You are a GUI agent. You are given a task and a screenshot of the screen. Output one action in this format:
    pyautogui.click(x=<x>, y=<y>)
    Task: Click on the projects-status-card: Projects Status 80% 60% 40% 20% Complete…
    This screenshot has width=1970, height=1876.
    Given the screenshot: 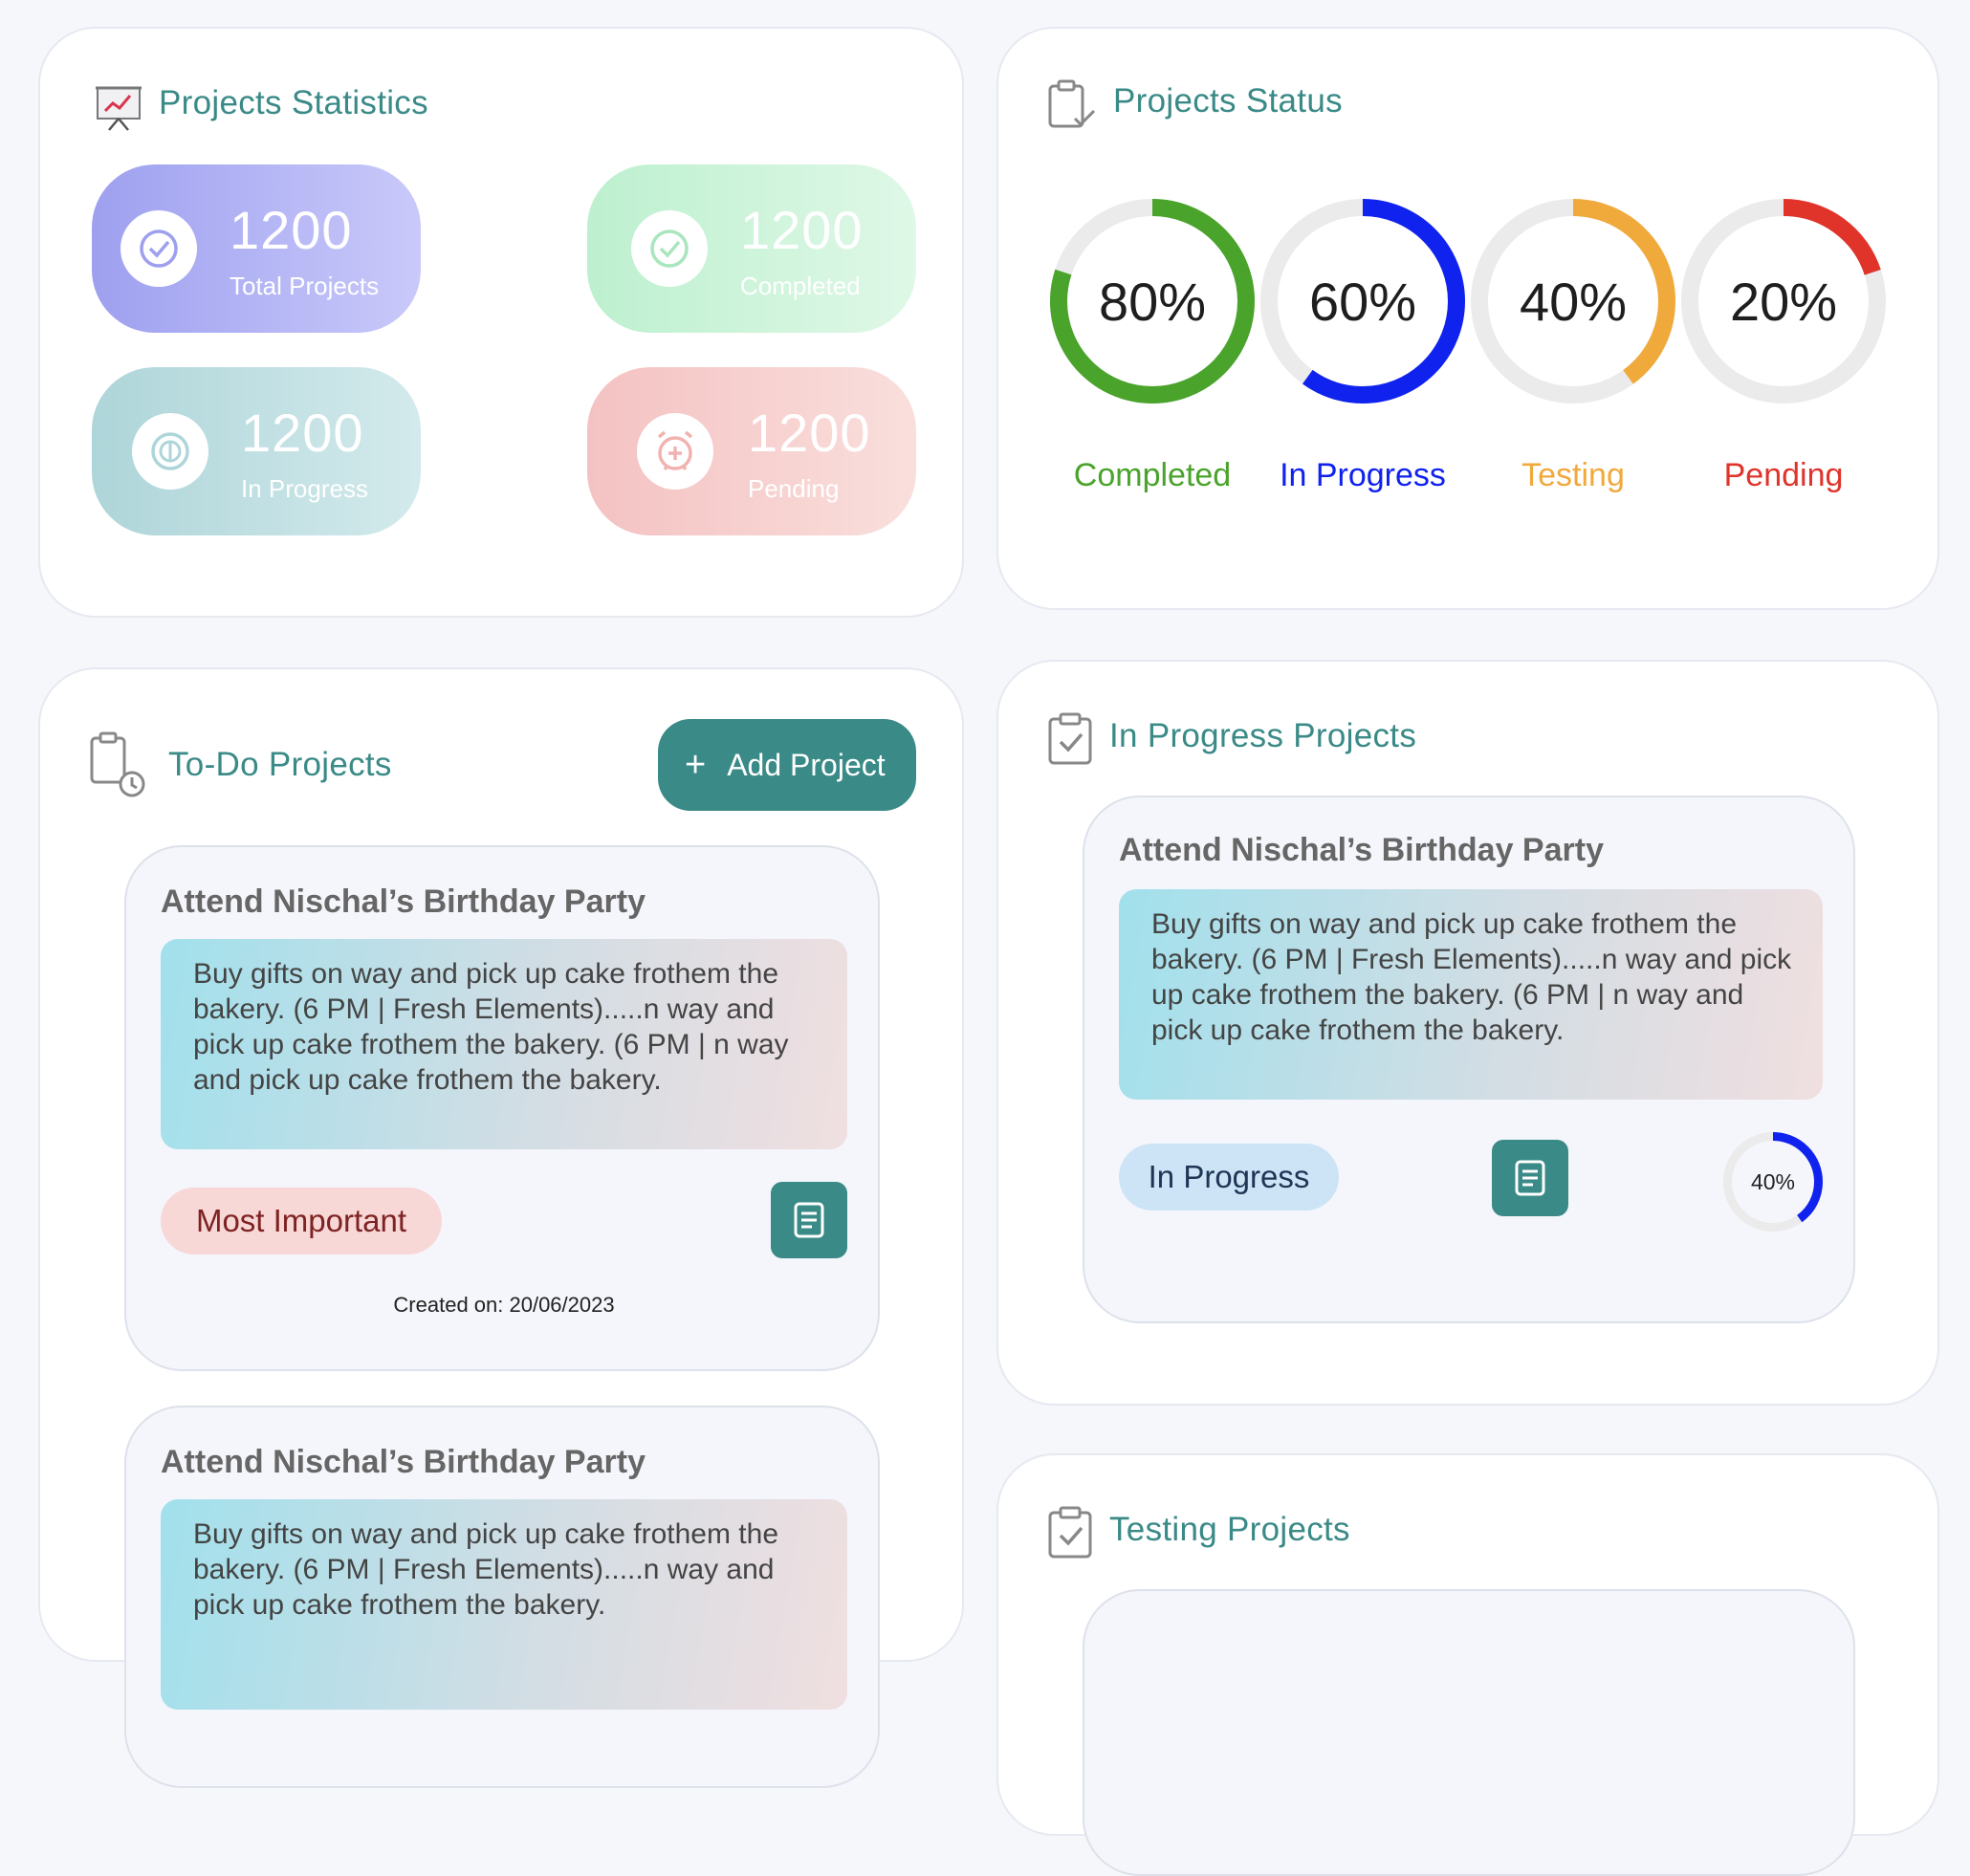 What is the action you would take?
    pyautogui.click(x=1467, y=318)
    